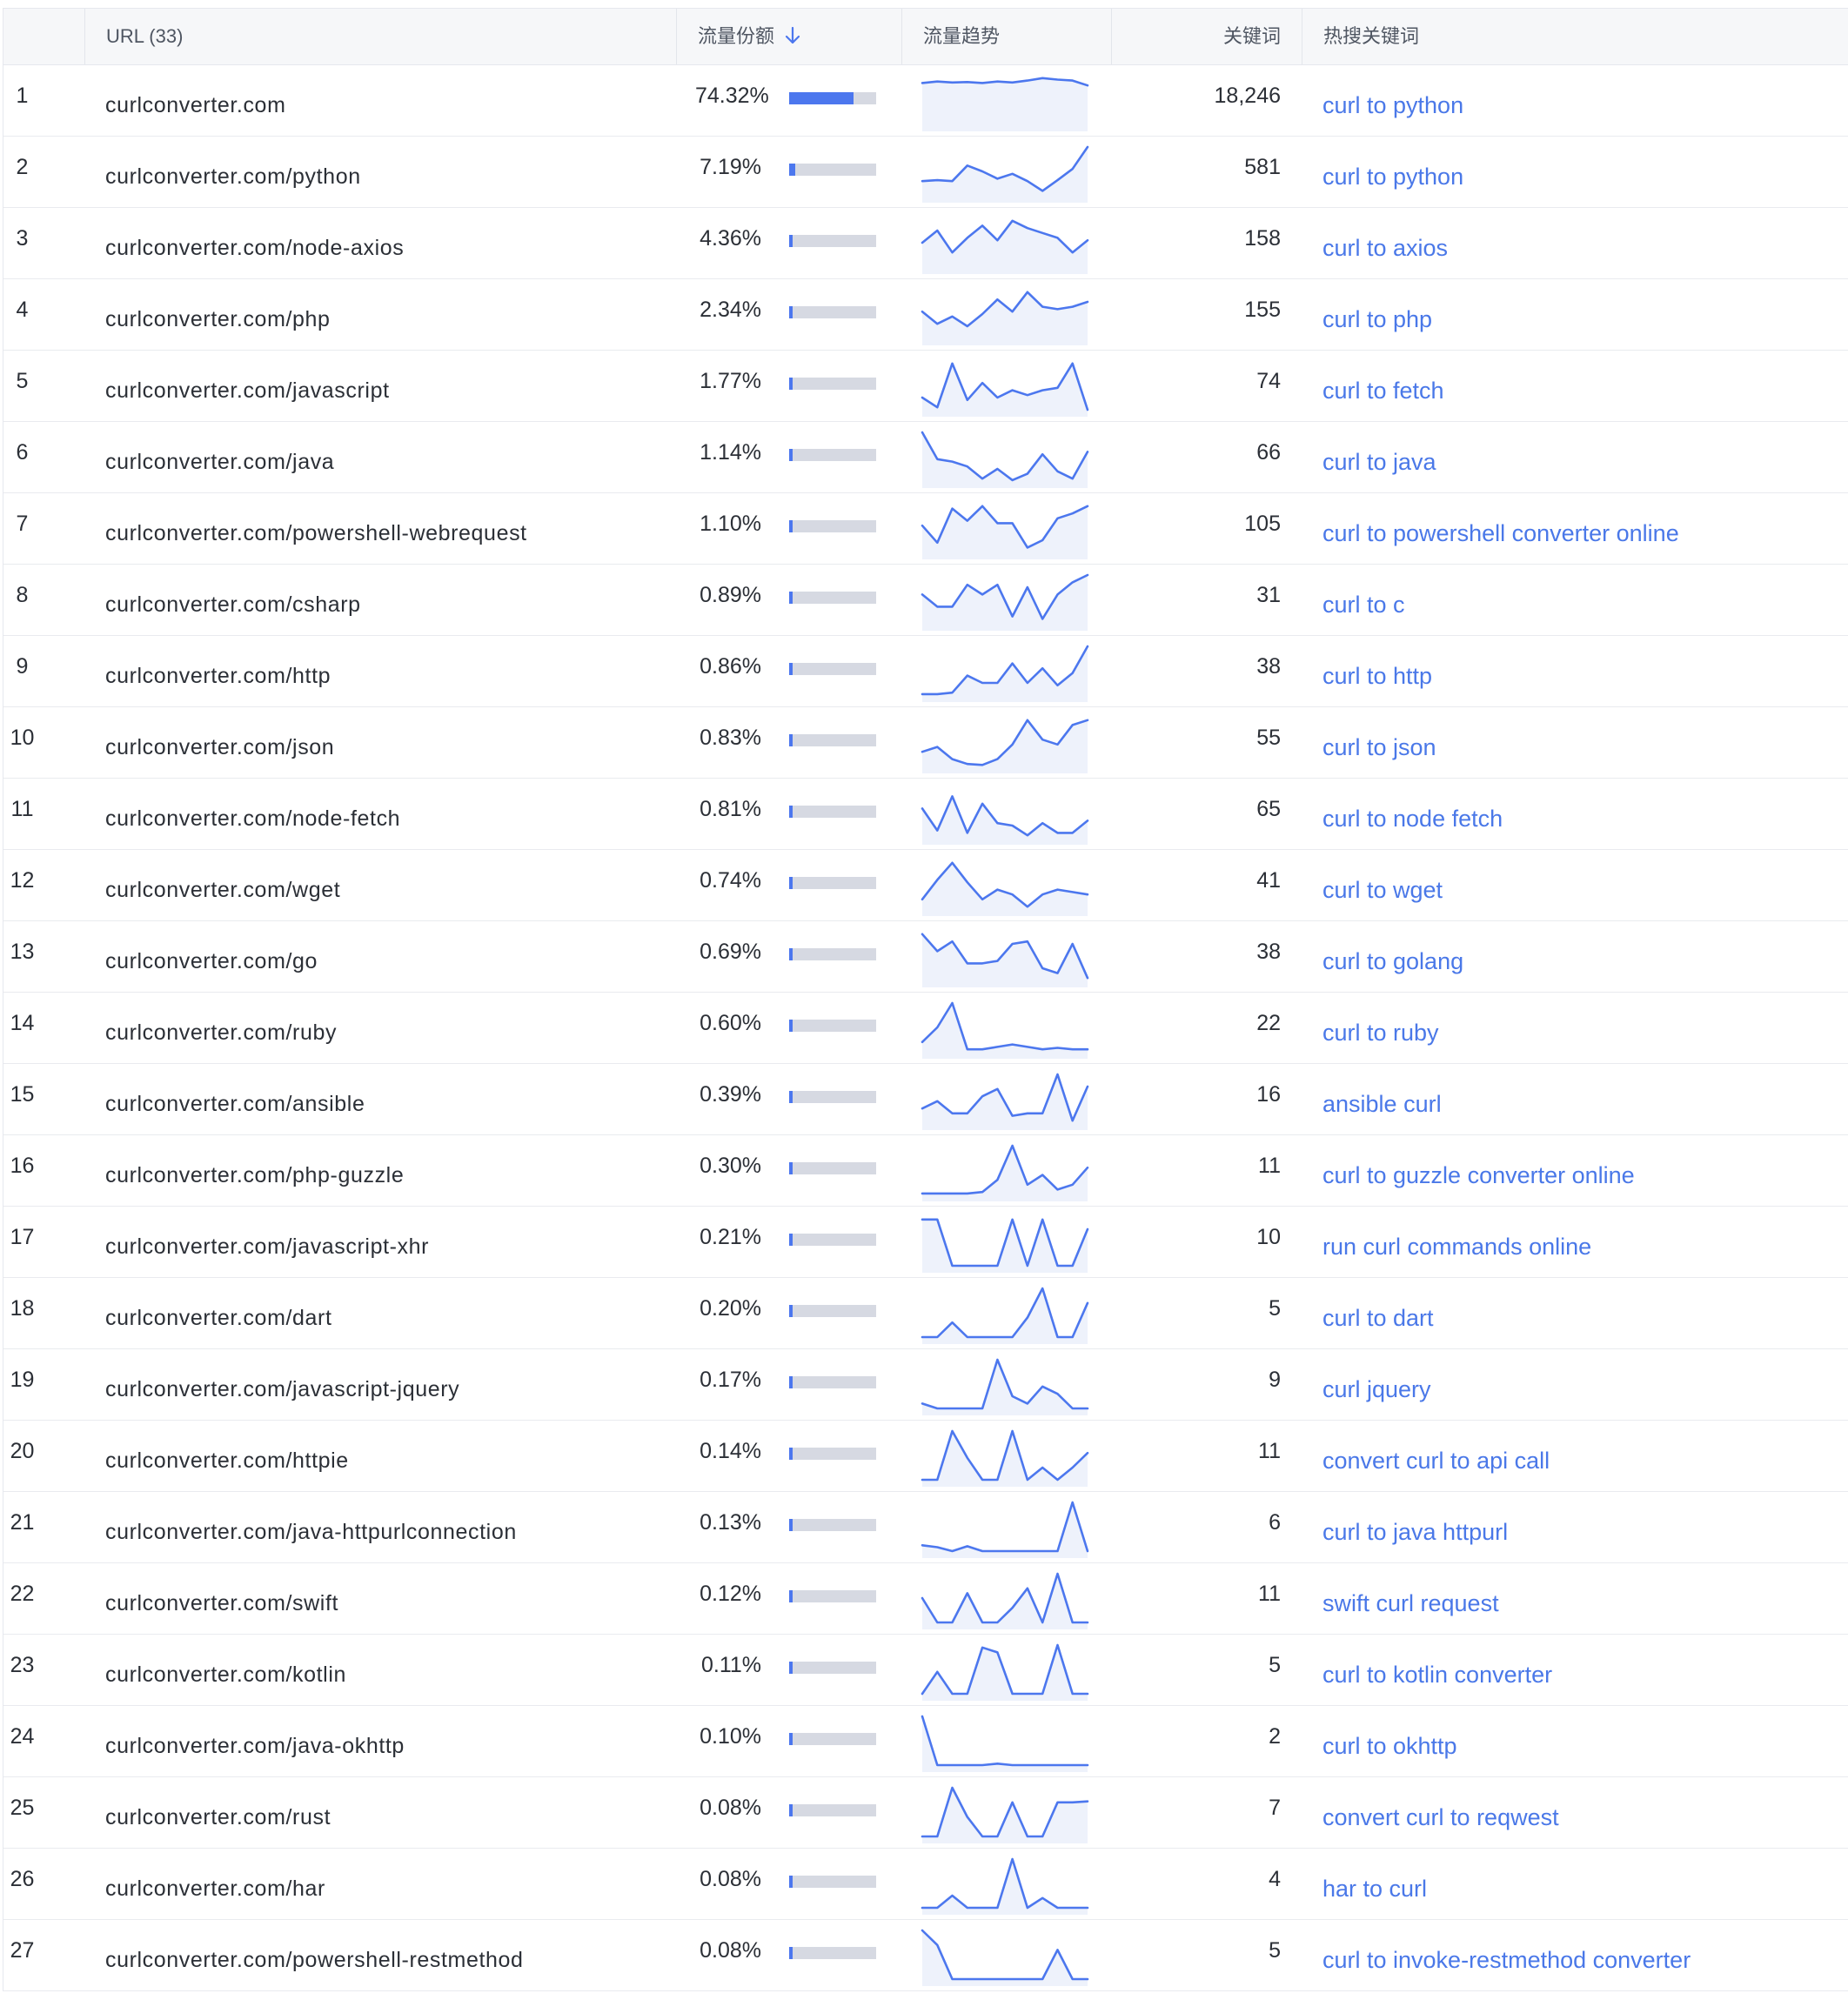  Describe the element at coordinates (1196, 742) in the screenshot. I see `row-keyword-count: 55` at that location.